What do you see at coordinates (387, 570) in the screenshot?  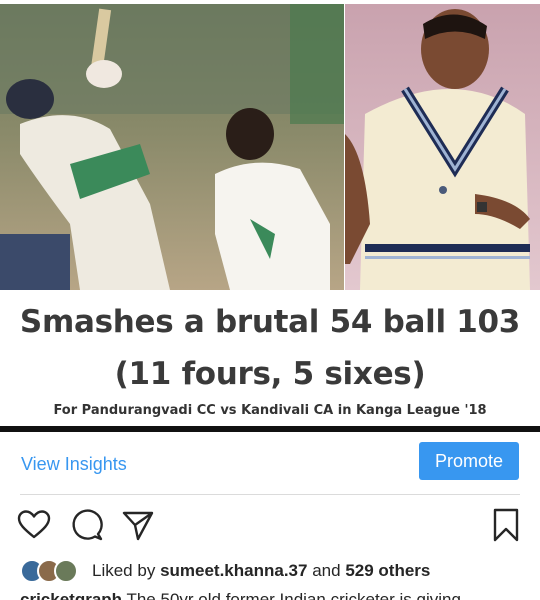 I see `likes-others-link: 529 others` at bounding box center [387, 570].